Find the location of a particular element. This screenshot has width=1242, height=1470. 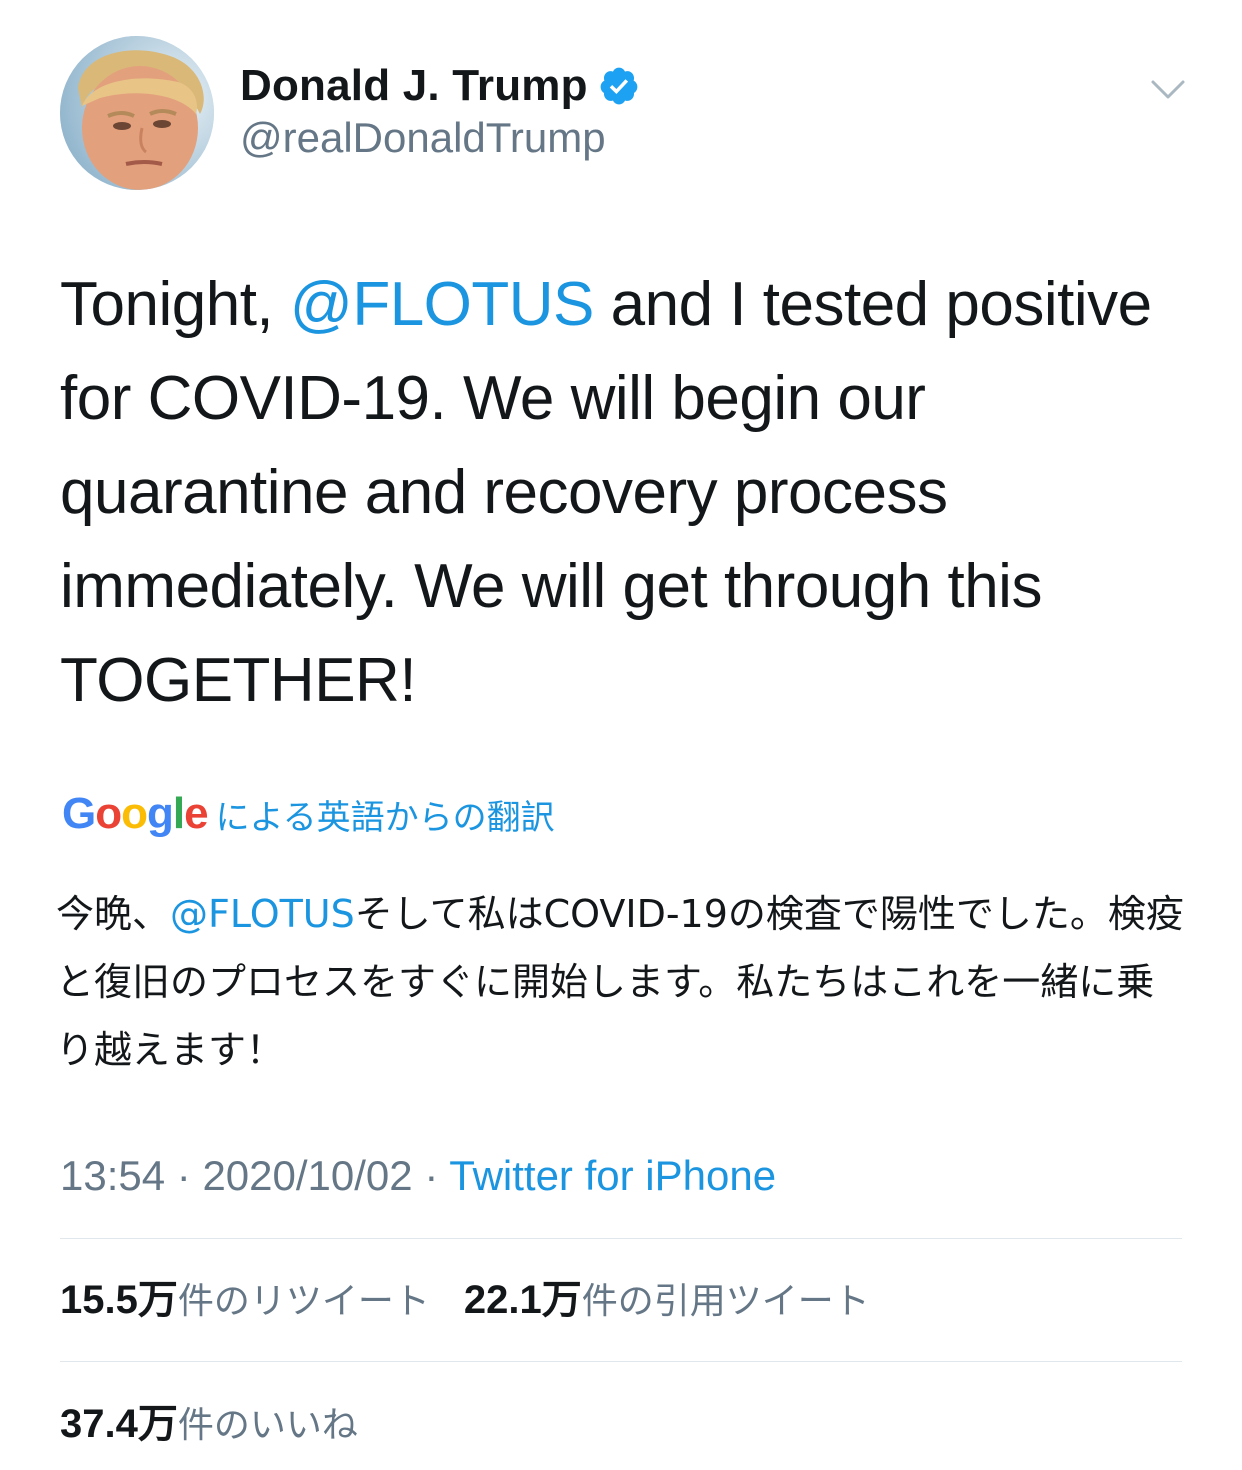

likes-row: 37.4万件のいいね is located at coordinates (209, 1424).